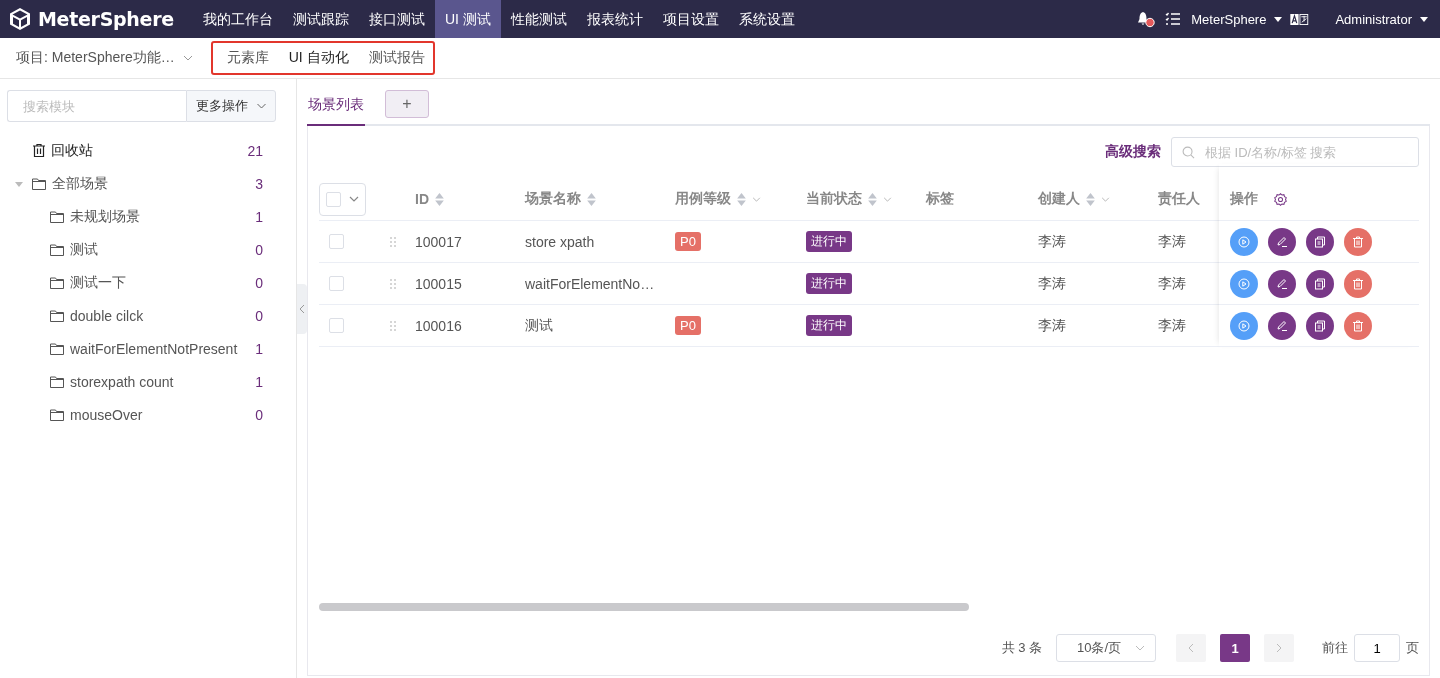 The image size is (1440, 678). I want to click on priority-tag: P0, so click(688, 325).